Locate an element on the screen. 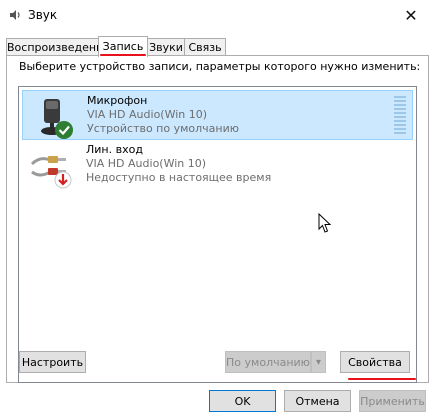  tab-playback: Воспроизведение is located at coordinates (58, 47).